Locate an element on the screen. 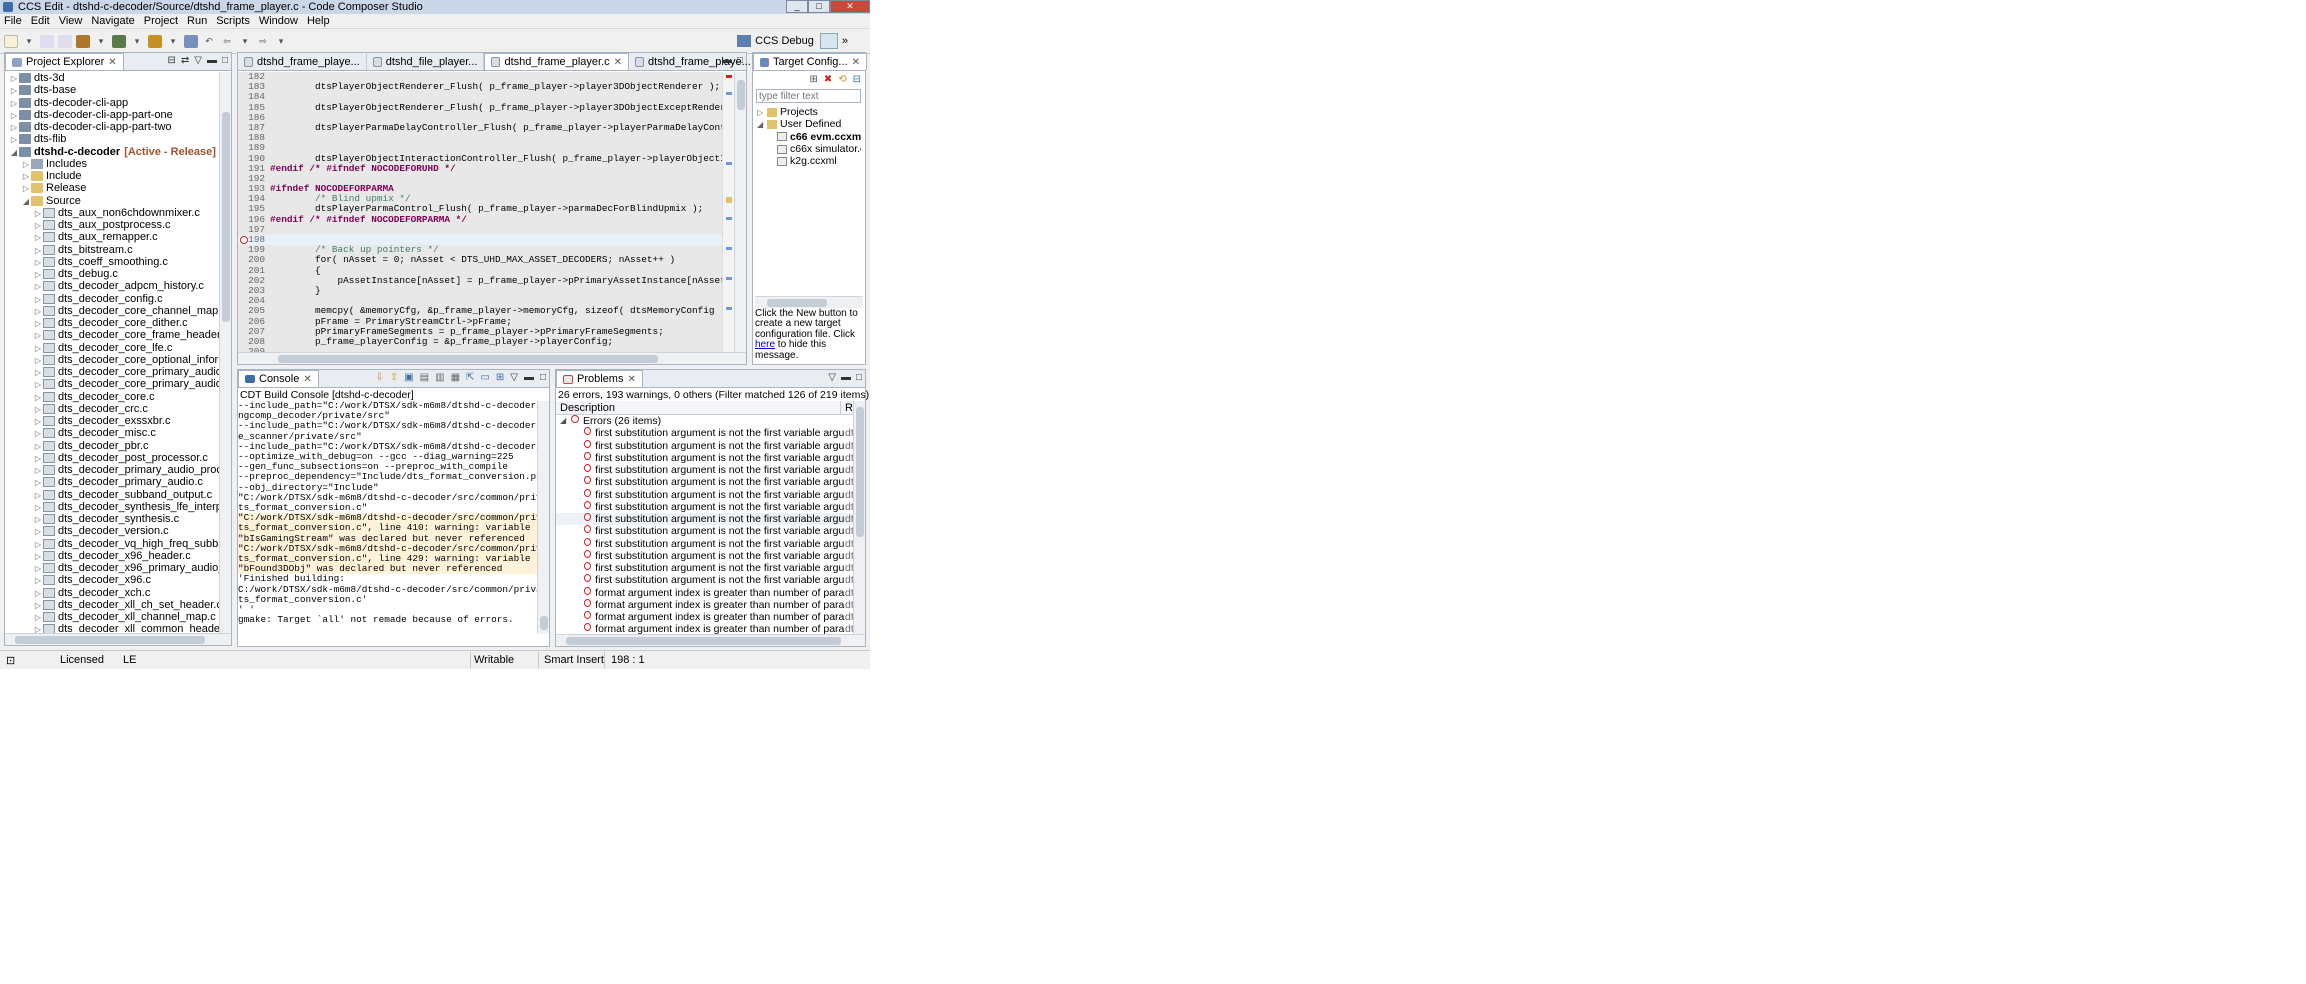  menu-project: Project is located at coordinates (161, 21).